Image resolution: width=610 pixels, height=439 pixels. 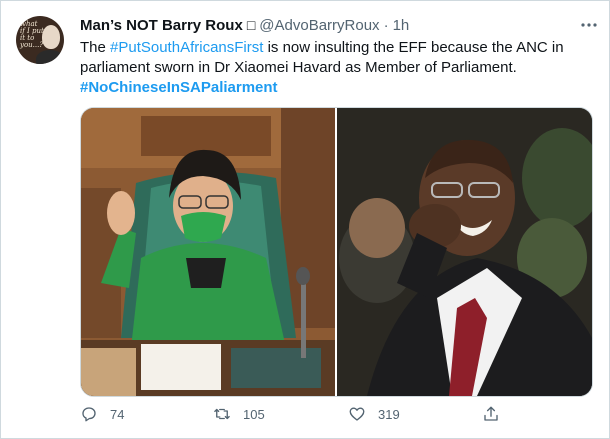 What do you see at coordinates (401, 25) in the screenshot?
I see `tweet-timestamp: 1h` at bounding box center [401, 25].